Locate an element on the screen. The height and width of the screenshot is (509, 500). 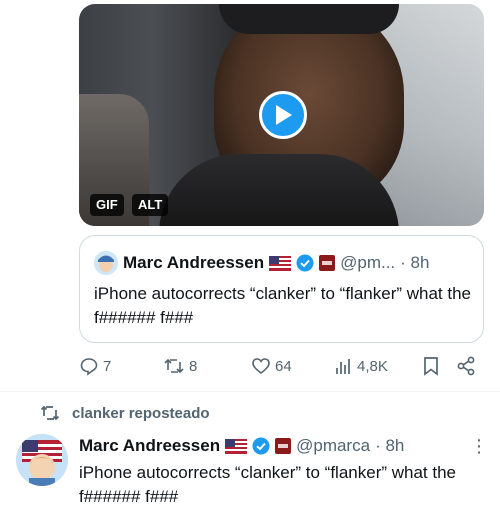
more-options-icon: ⋮ is located at coordinates (479, 446).